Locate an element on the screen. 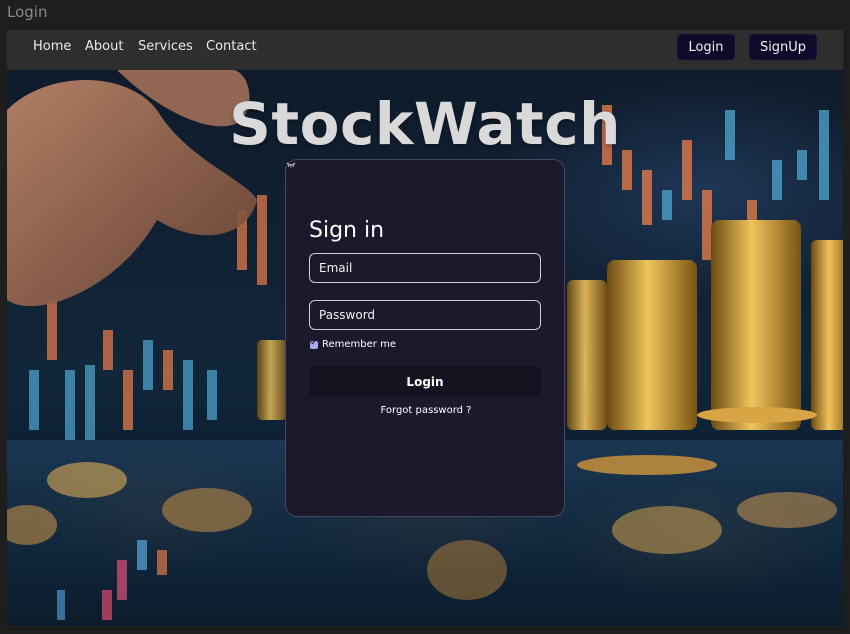 The height and width of the screenshot is (634, 850). remember-me-row: Remember me is located at coordinates (353, 344).